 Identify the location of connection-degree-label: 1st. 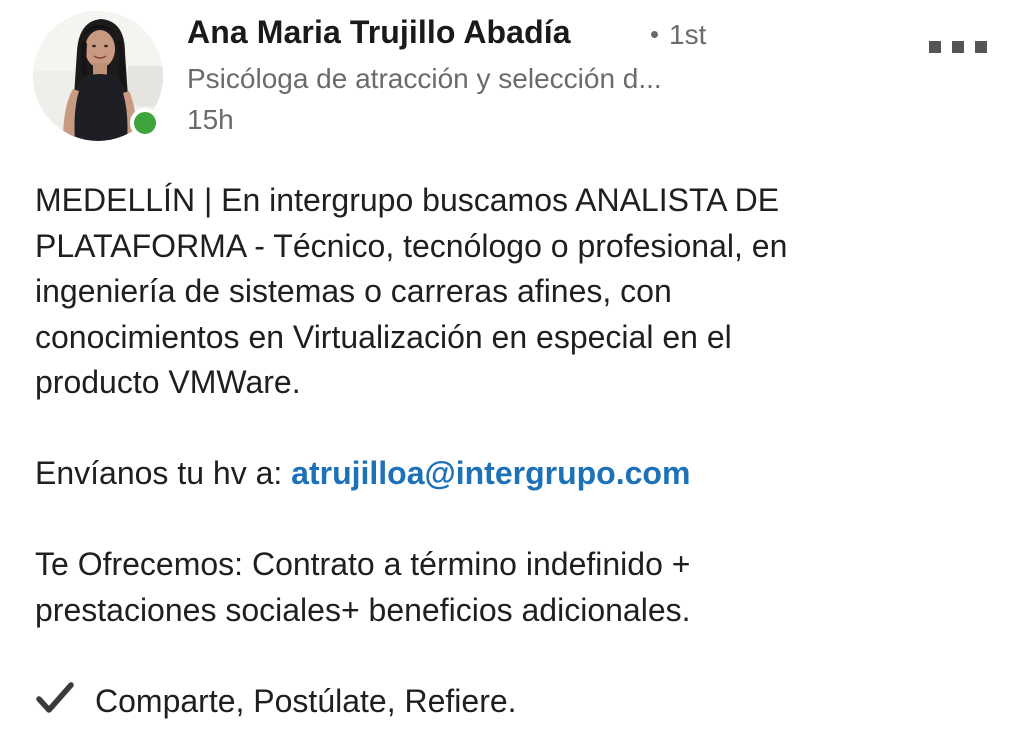
(688, 34).